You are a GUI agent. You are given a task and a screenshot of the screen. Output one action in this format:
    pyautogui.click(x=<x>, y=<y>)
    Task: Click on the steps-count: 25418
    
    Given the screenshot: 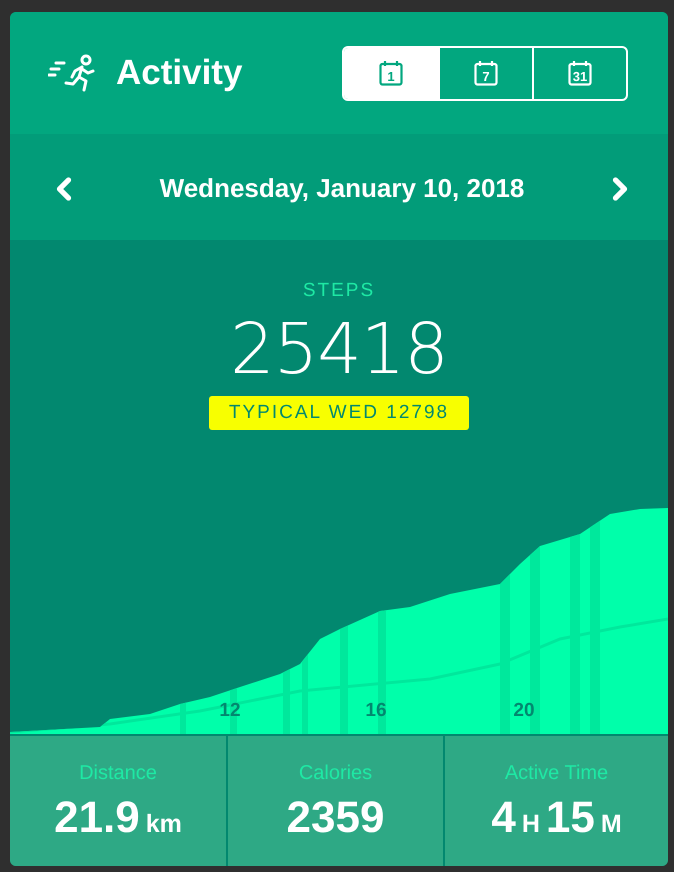 What is the action you would take?
    pyautogui.click(x=339, y=349)
    